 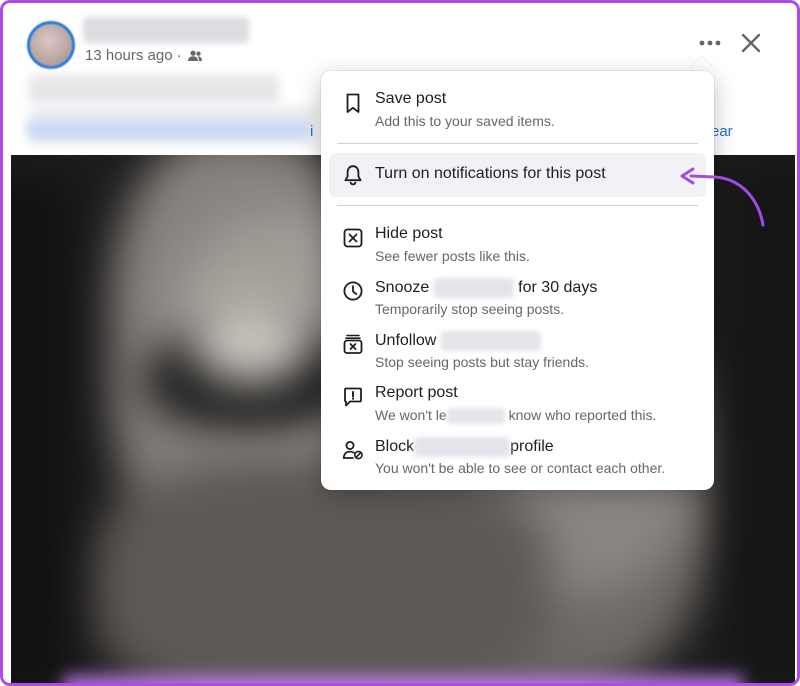 What do you see at coordinates (167, 130) in the screenshot?
I see `caption-link-redacted` at bounding box center [167, 130].